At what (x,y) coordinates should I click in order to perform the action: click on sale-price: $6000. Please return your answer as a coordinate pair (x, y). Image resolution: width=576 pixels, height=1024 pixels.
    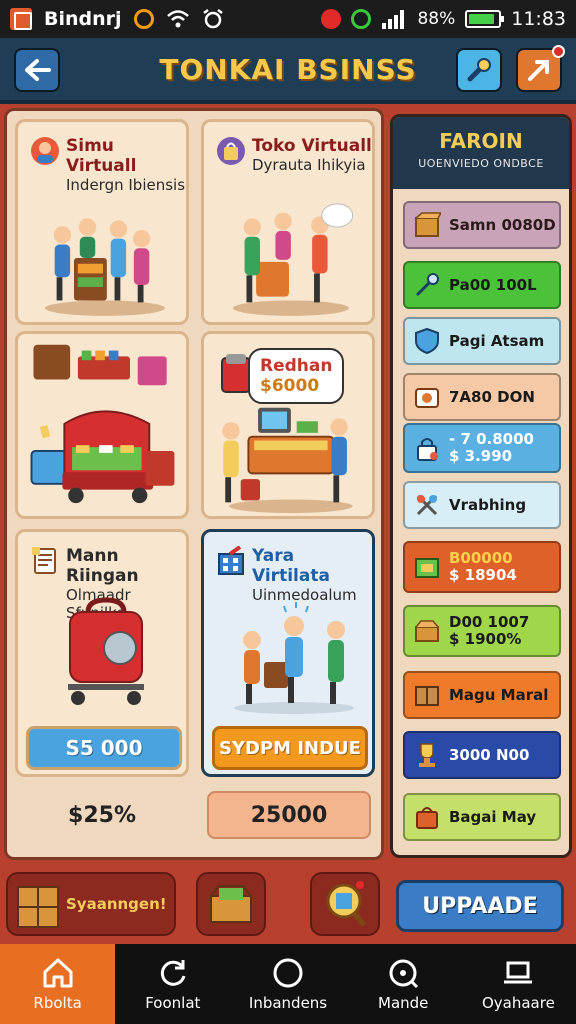
    Looking at the image, I should click on (290, 386).